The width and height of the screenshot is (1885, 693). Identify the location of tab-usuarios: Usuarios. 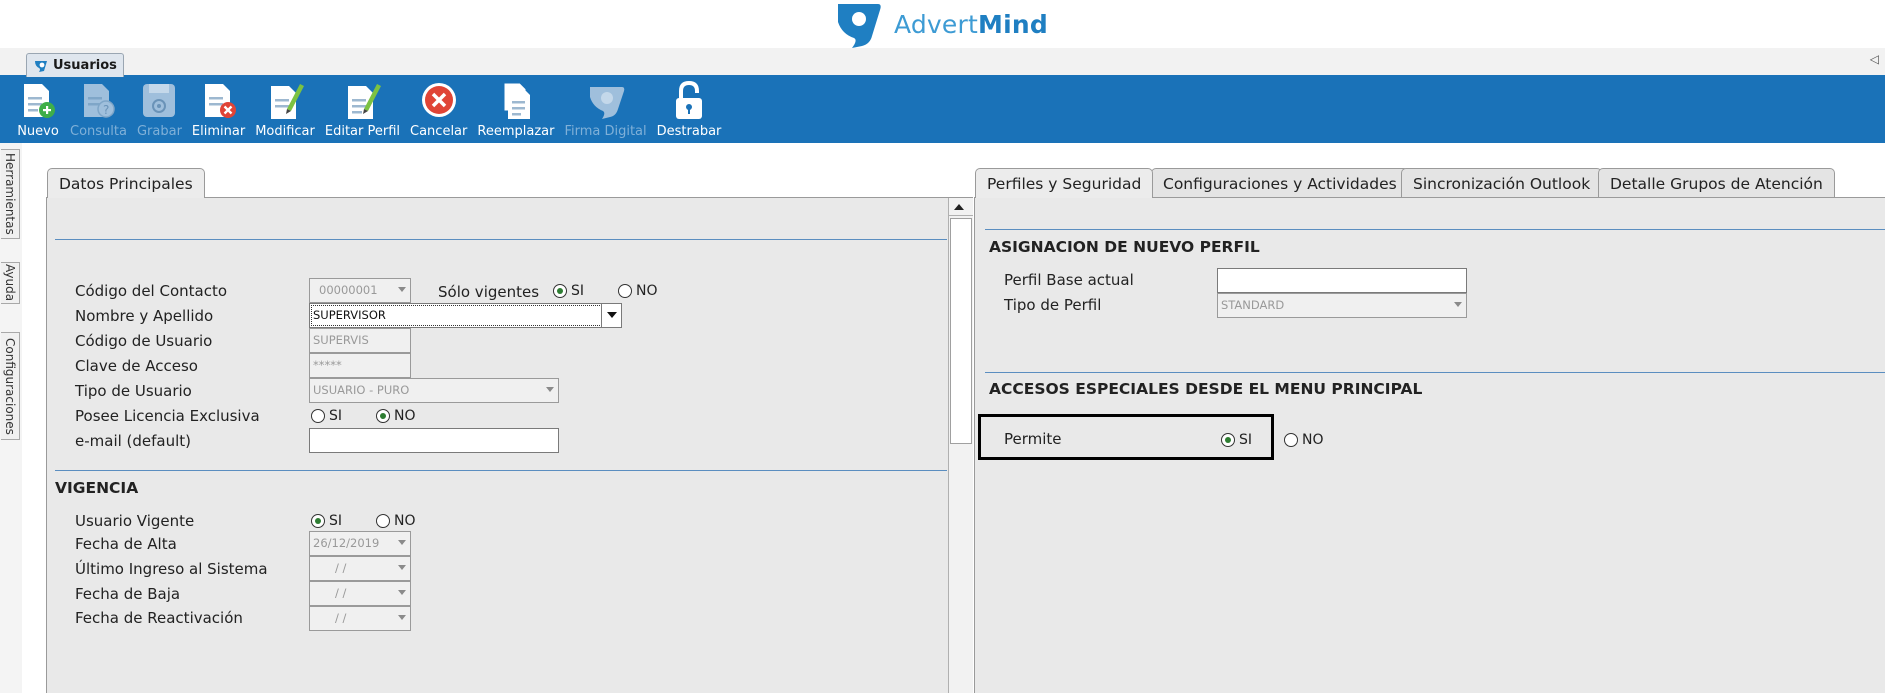
(75, 65).